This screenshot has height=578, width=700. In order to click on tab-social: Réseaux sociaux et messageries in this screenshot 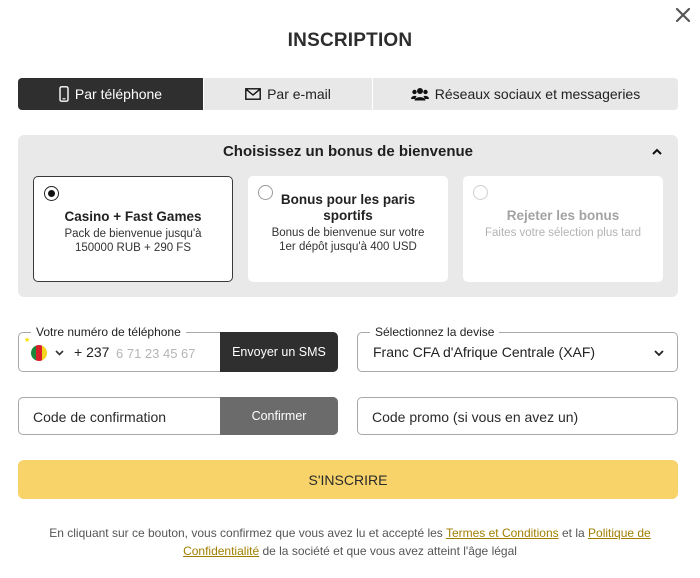, I will do `click(525, 94)`.